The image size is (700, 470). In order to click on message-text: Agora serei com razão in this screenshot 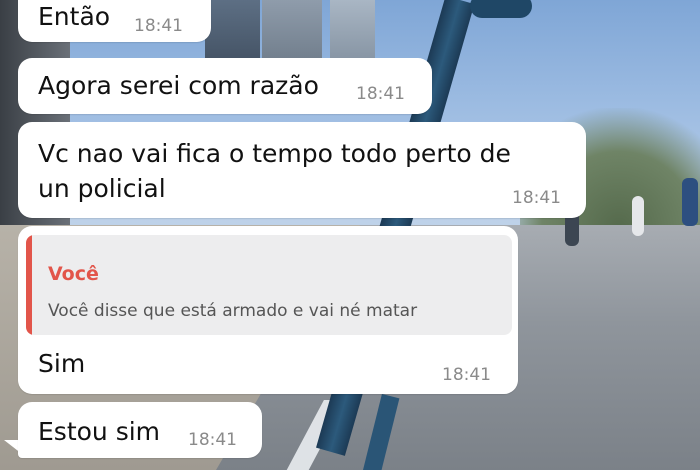, I will do `click(178, 85)`.